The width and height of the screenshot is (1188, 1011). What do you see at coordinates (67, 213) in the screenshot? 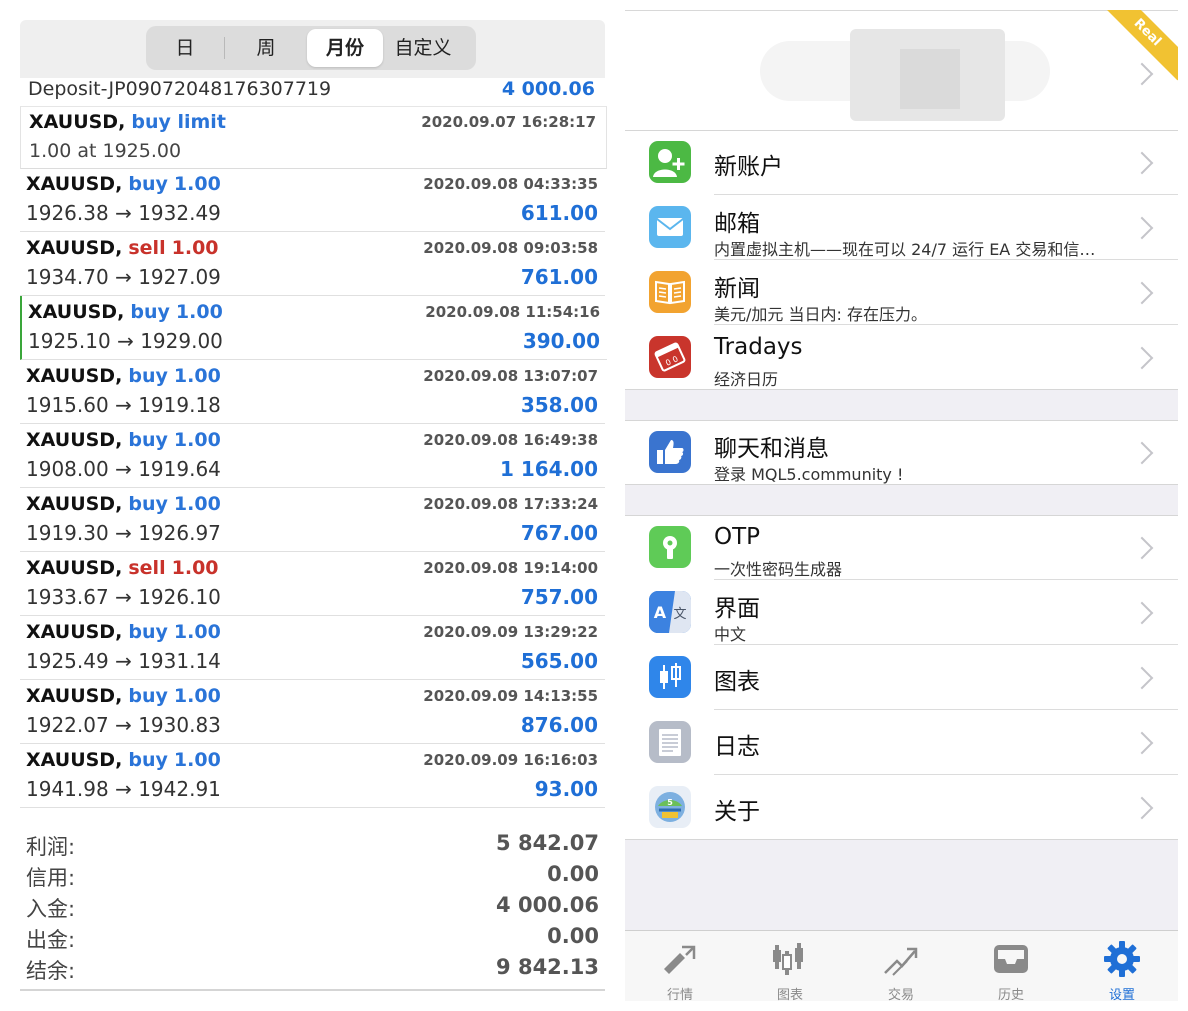
I see `trade-open-price: 1926.38` at bounding box center [67, 213].